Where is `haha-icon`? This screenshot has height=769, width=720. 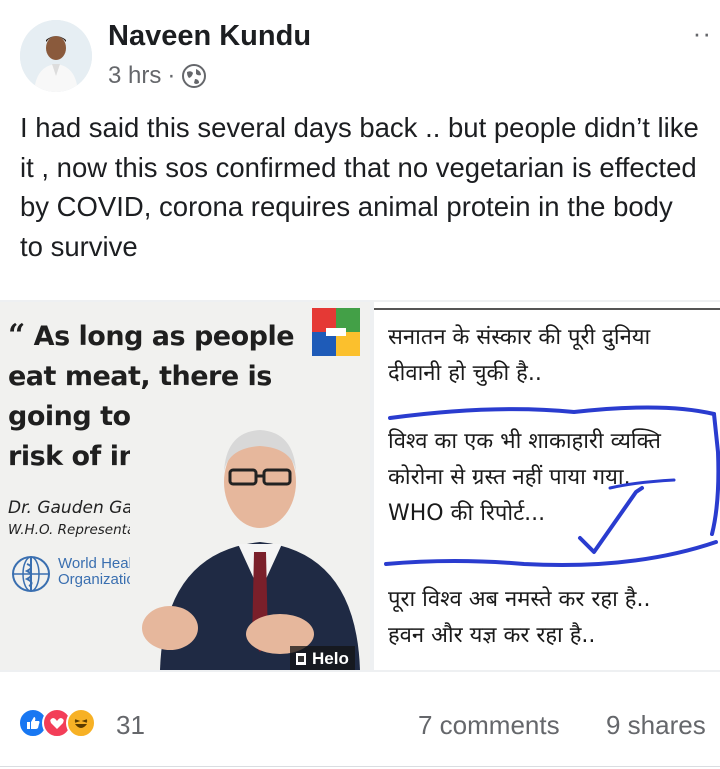 haha-icon is located at coordinates (81, 723).